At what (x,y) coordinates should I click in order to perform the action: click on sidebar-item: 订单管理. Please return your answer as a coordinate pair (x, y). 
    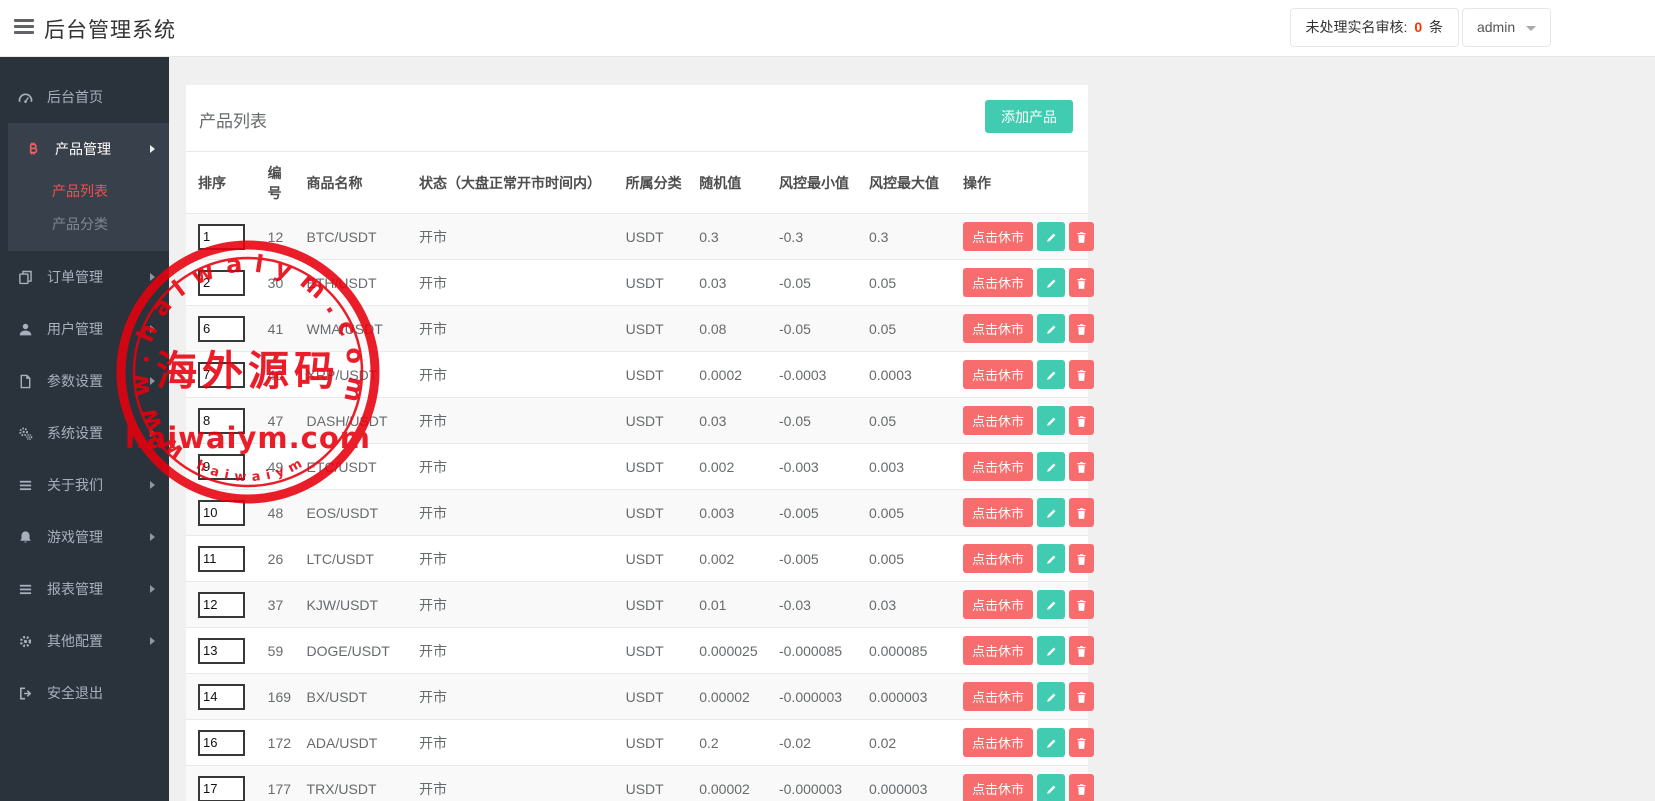
    Looking at the image, I should click on (84, 277).